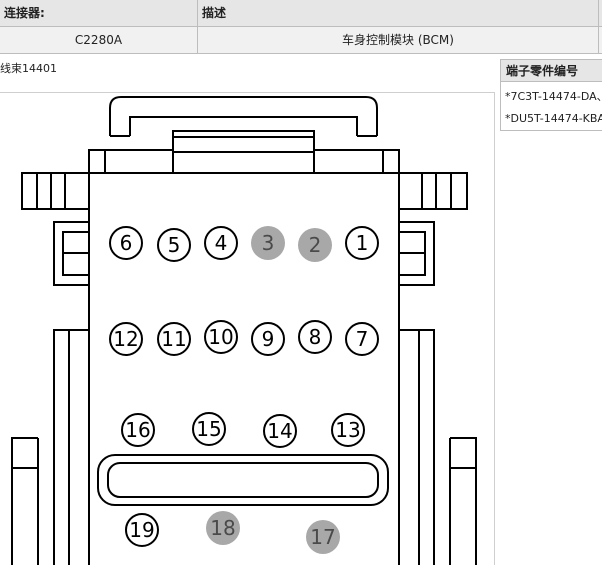  I want to click on pin-4: 4, so click(221, 243).